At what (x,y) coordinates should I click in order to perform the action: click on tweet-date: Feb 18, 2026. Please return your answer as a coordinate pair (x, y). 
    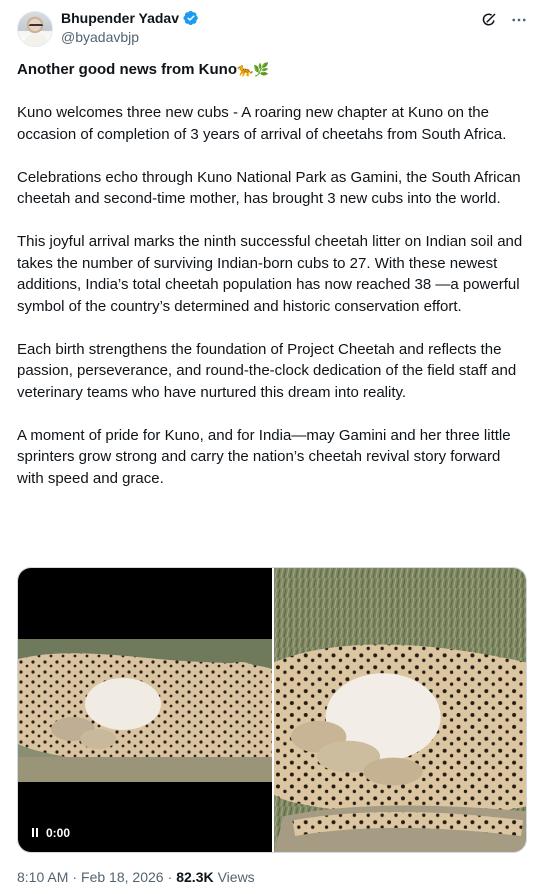
    Looking at the image, I should click on (122, 877).